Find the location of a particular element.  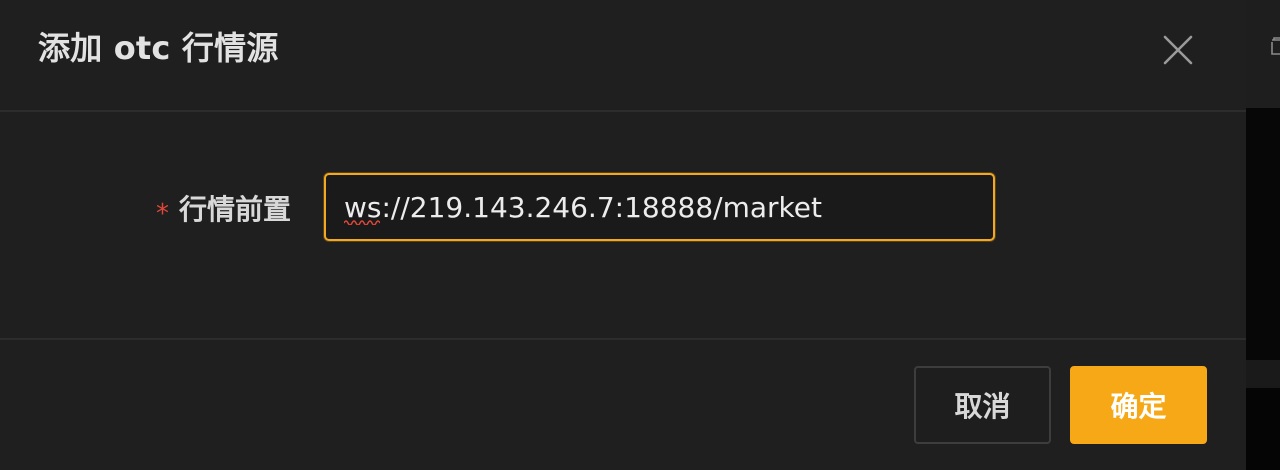

partial-background-icon is located at coordinates (1273, 47).